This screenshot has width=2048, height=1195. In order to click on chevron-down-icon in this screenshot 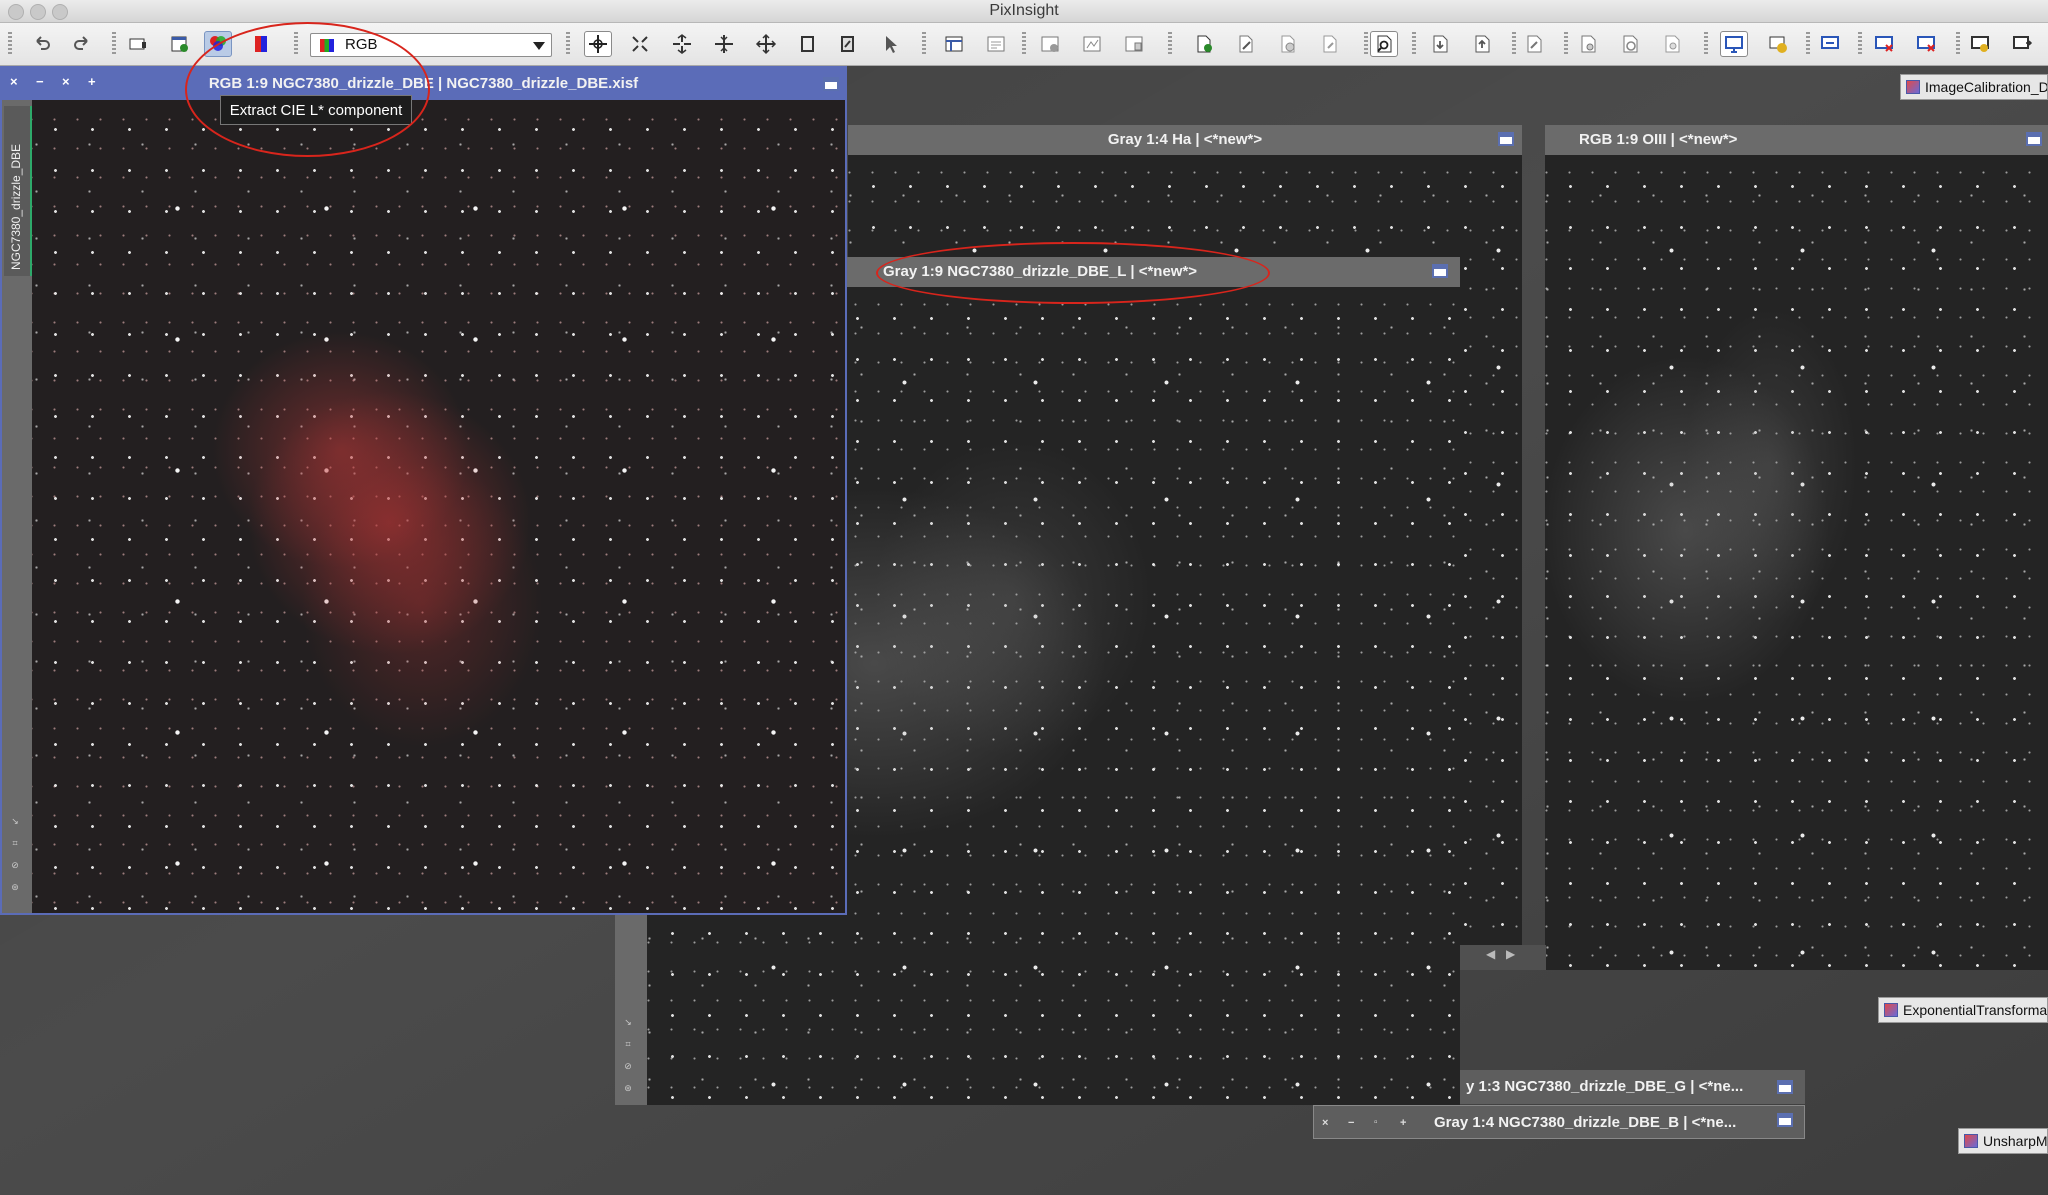, I will do `click(539, 46)`.